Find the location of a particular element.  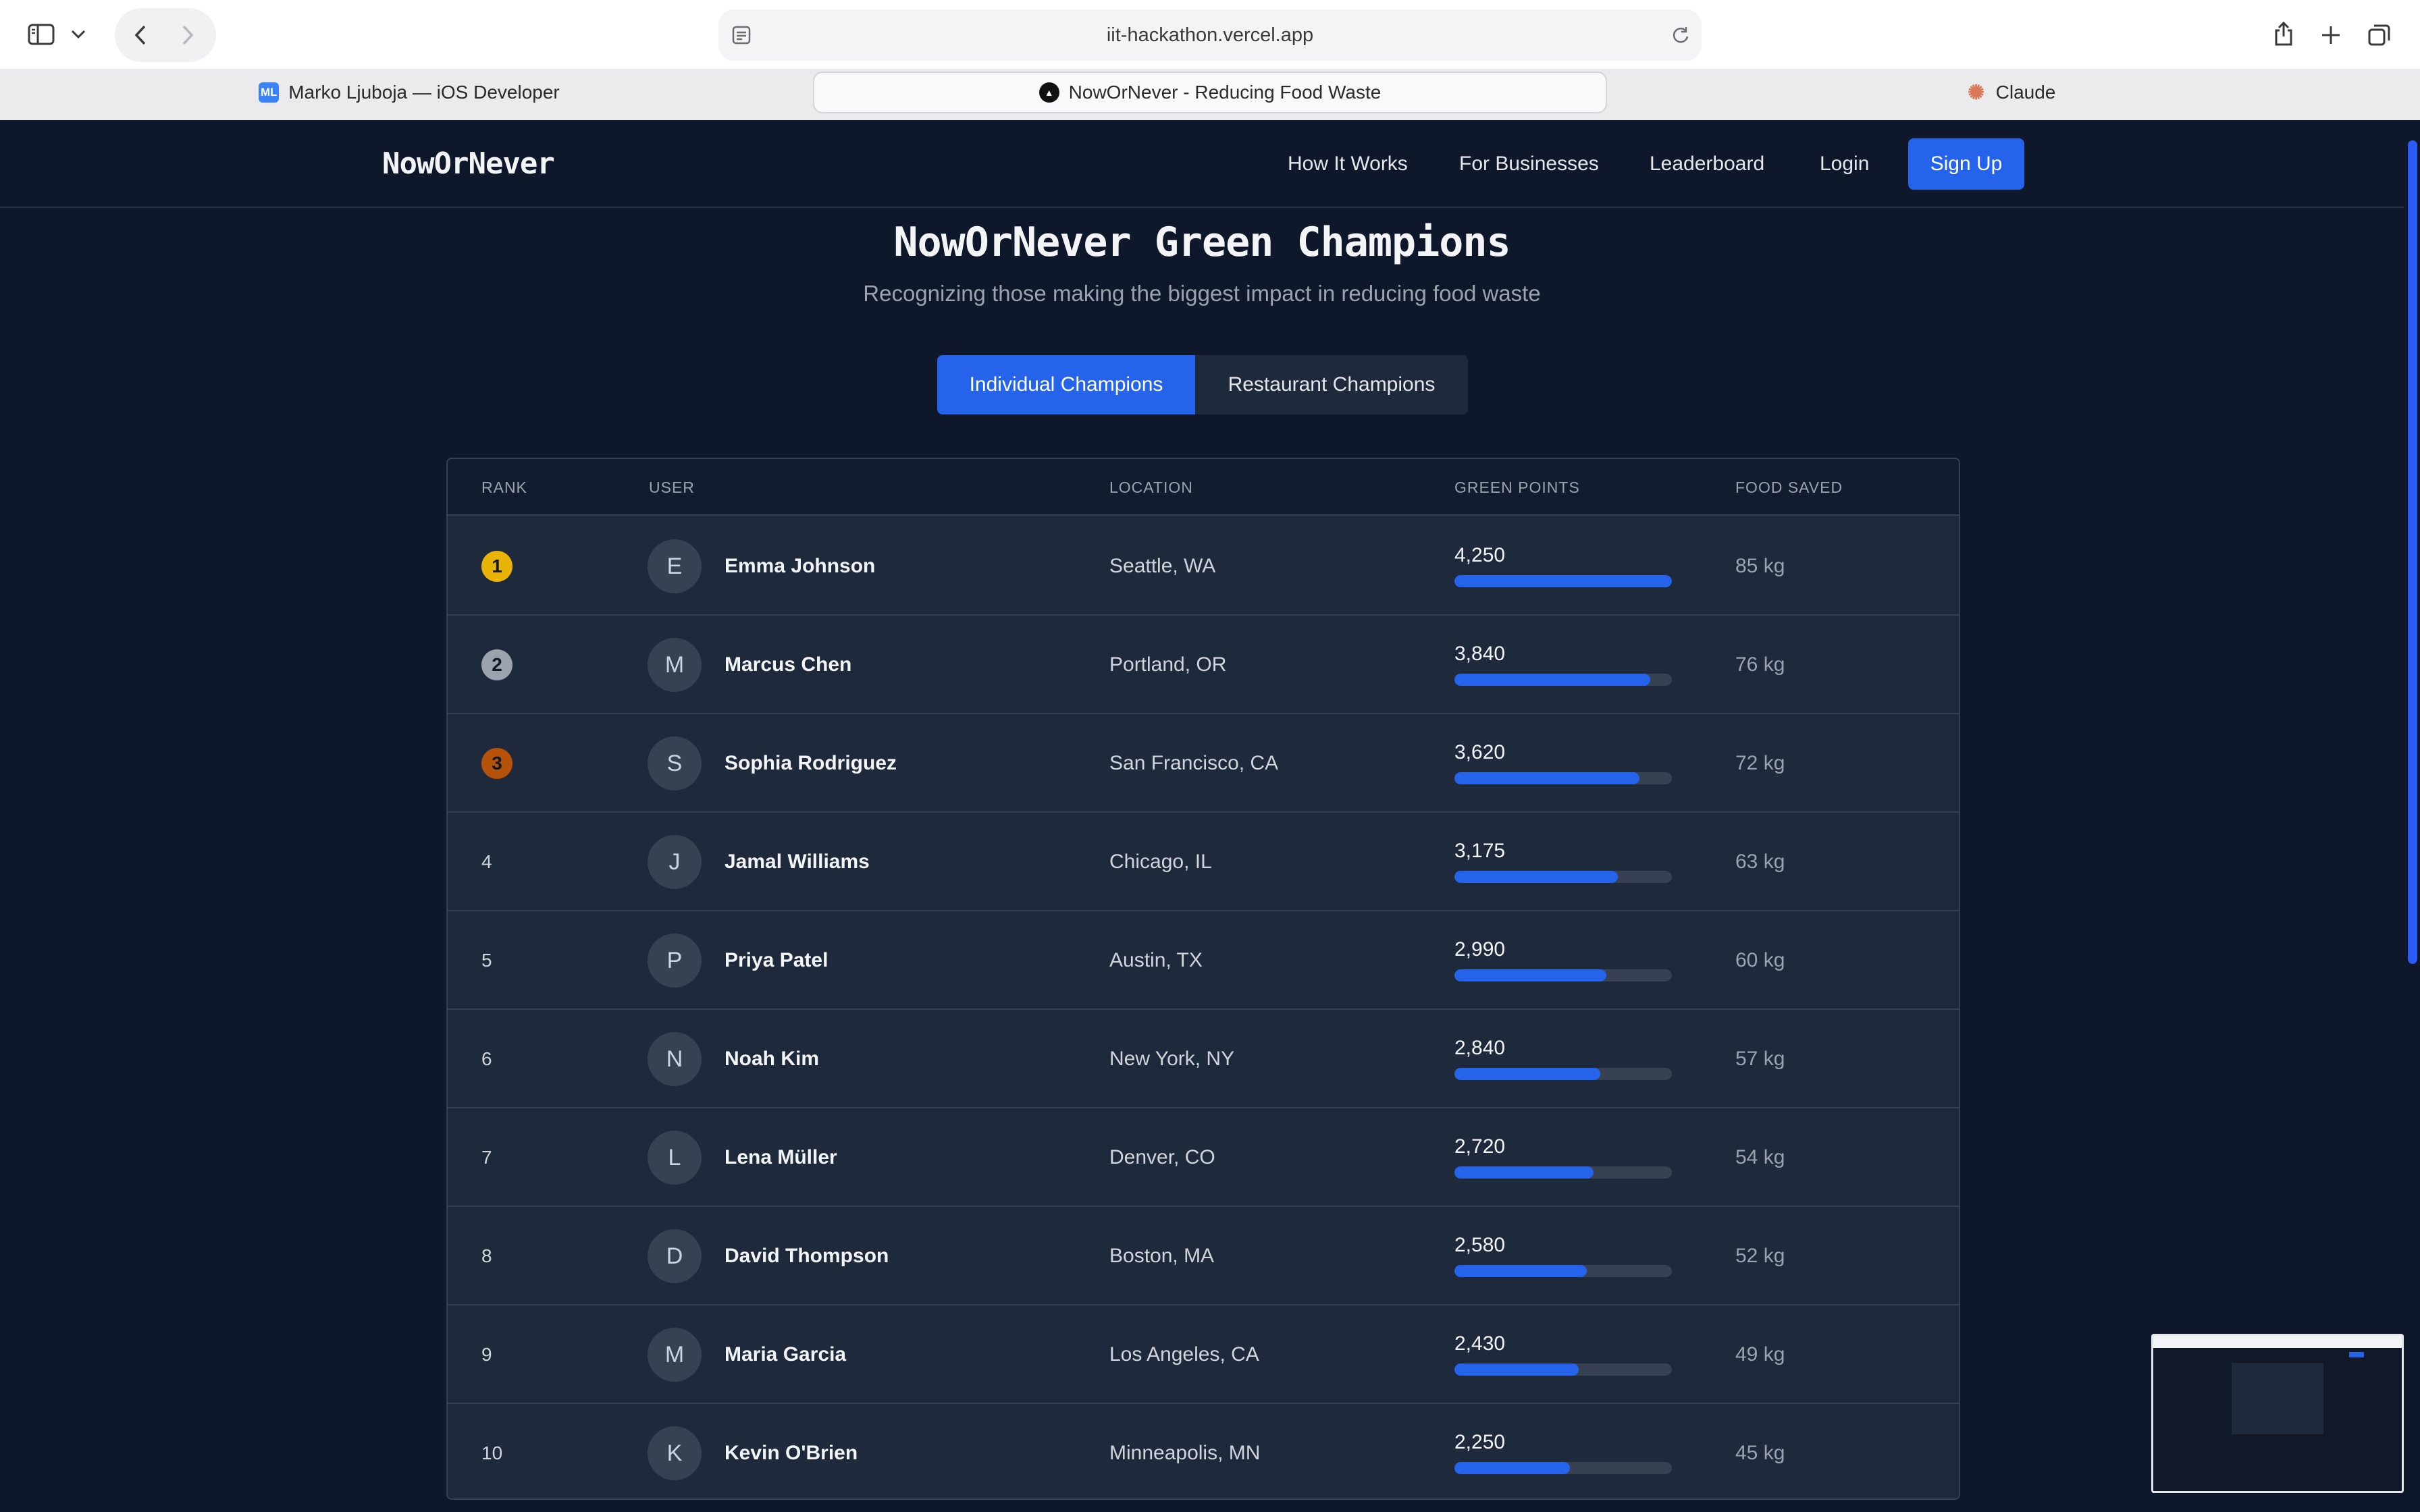

user-name: Lena Müller is located at coordinates (781, 1157).